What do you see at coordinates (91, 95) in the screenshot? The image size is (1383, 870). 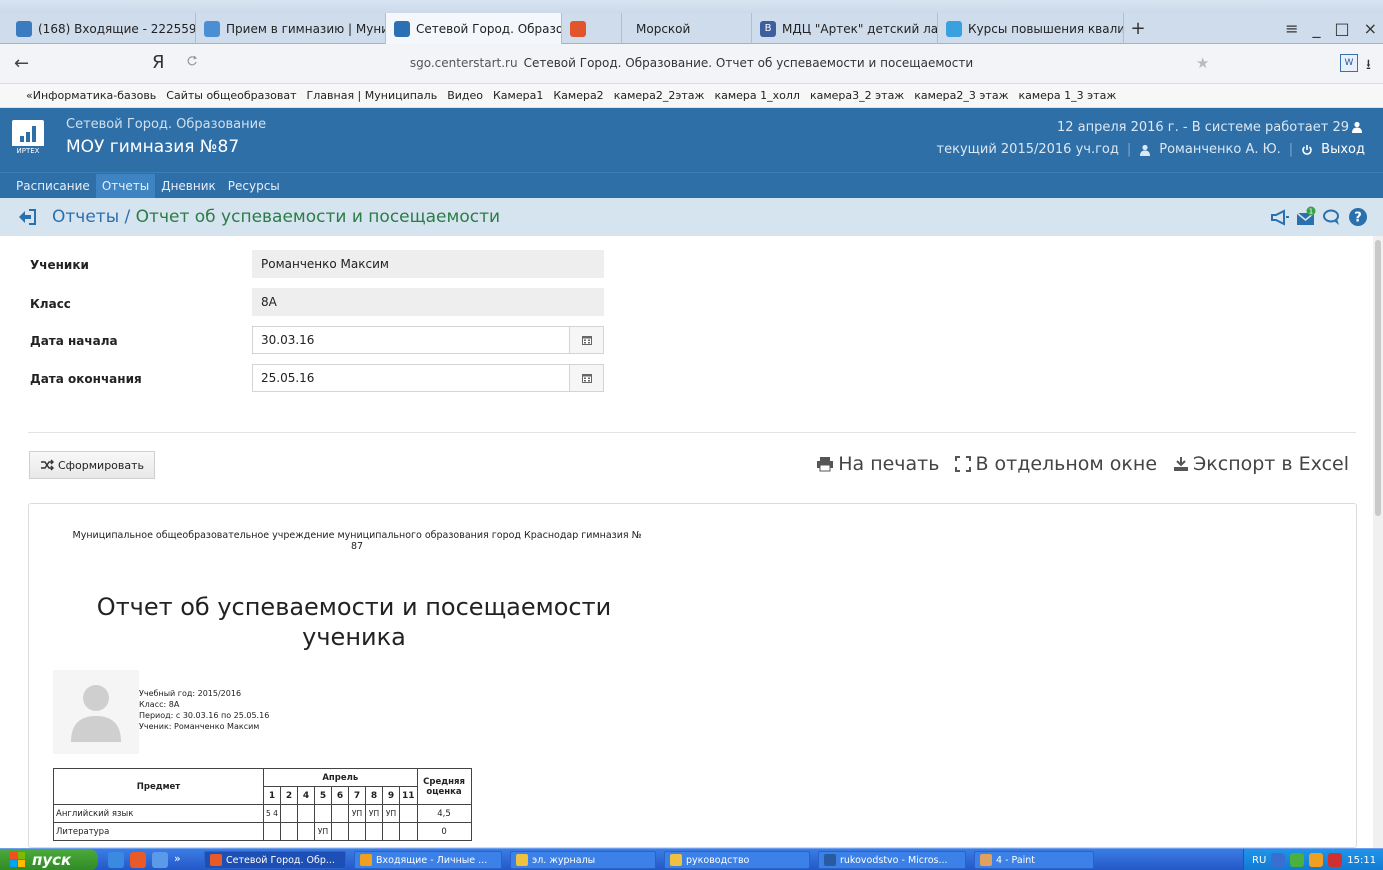 I see `bookmark-item: «Информатика-базовь` at bounding box center [91, 95].